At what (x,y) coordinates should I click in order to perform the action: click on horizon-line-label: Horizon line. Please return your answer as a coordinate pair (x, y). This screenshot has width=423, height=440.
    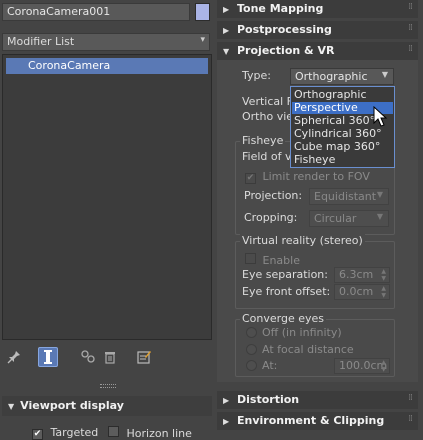
    Looking at the image, I should click on (159, 433).